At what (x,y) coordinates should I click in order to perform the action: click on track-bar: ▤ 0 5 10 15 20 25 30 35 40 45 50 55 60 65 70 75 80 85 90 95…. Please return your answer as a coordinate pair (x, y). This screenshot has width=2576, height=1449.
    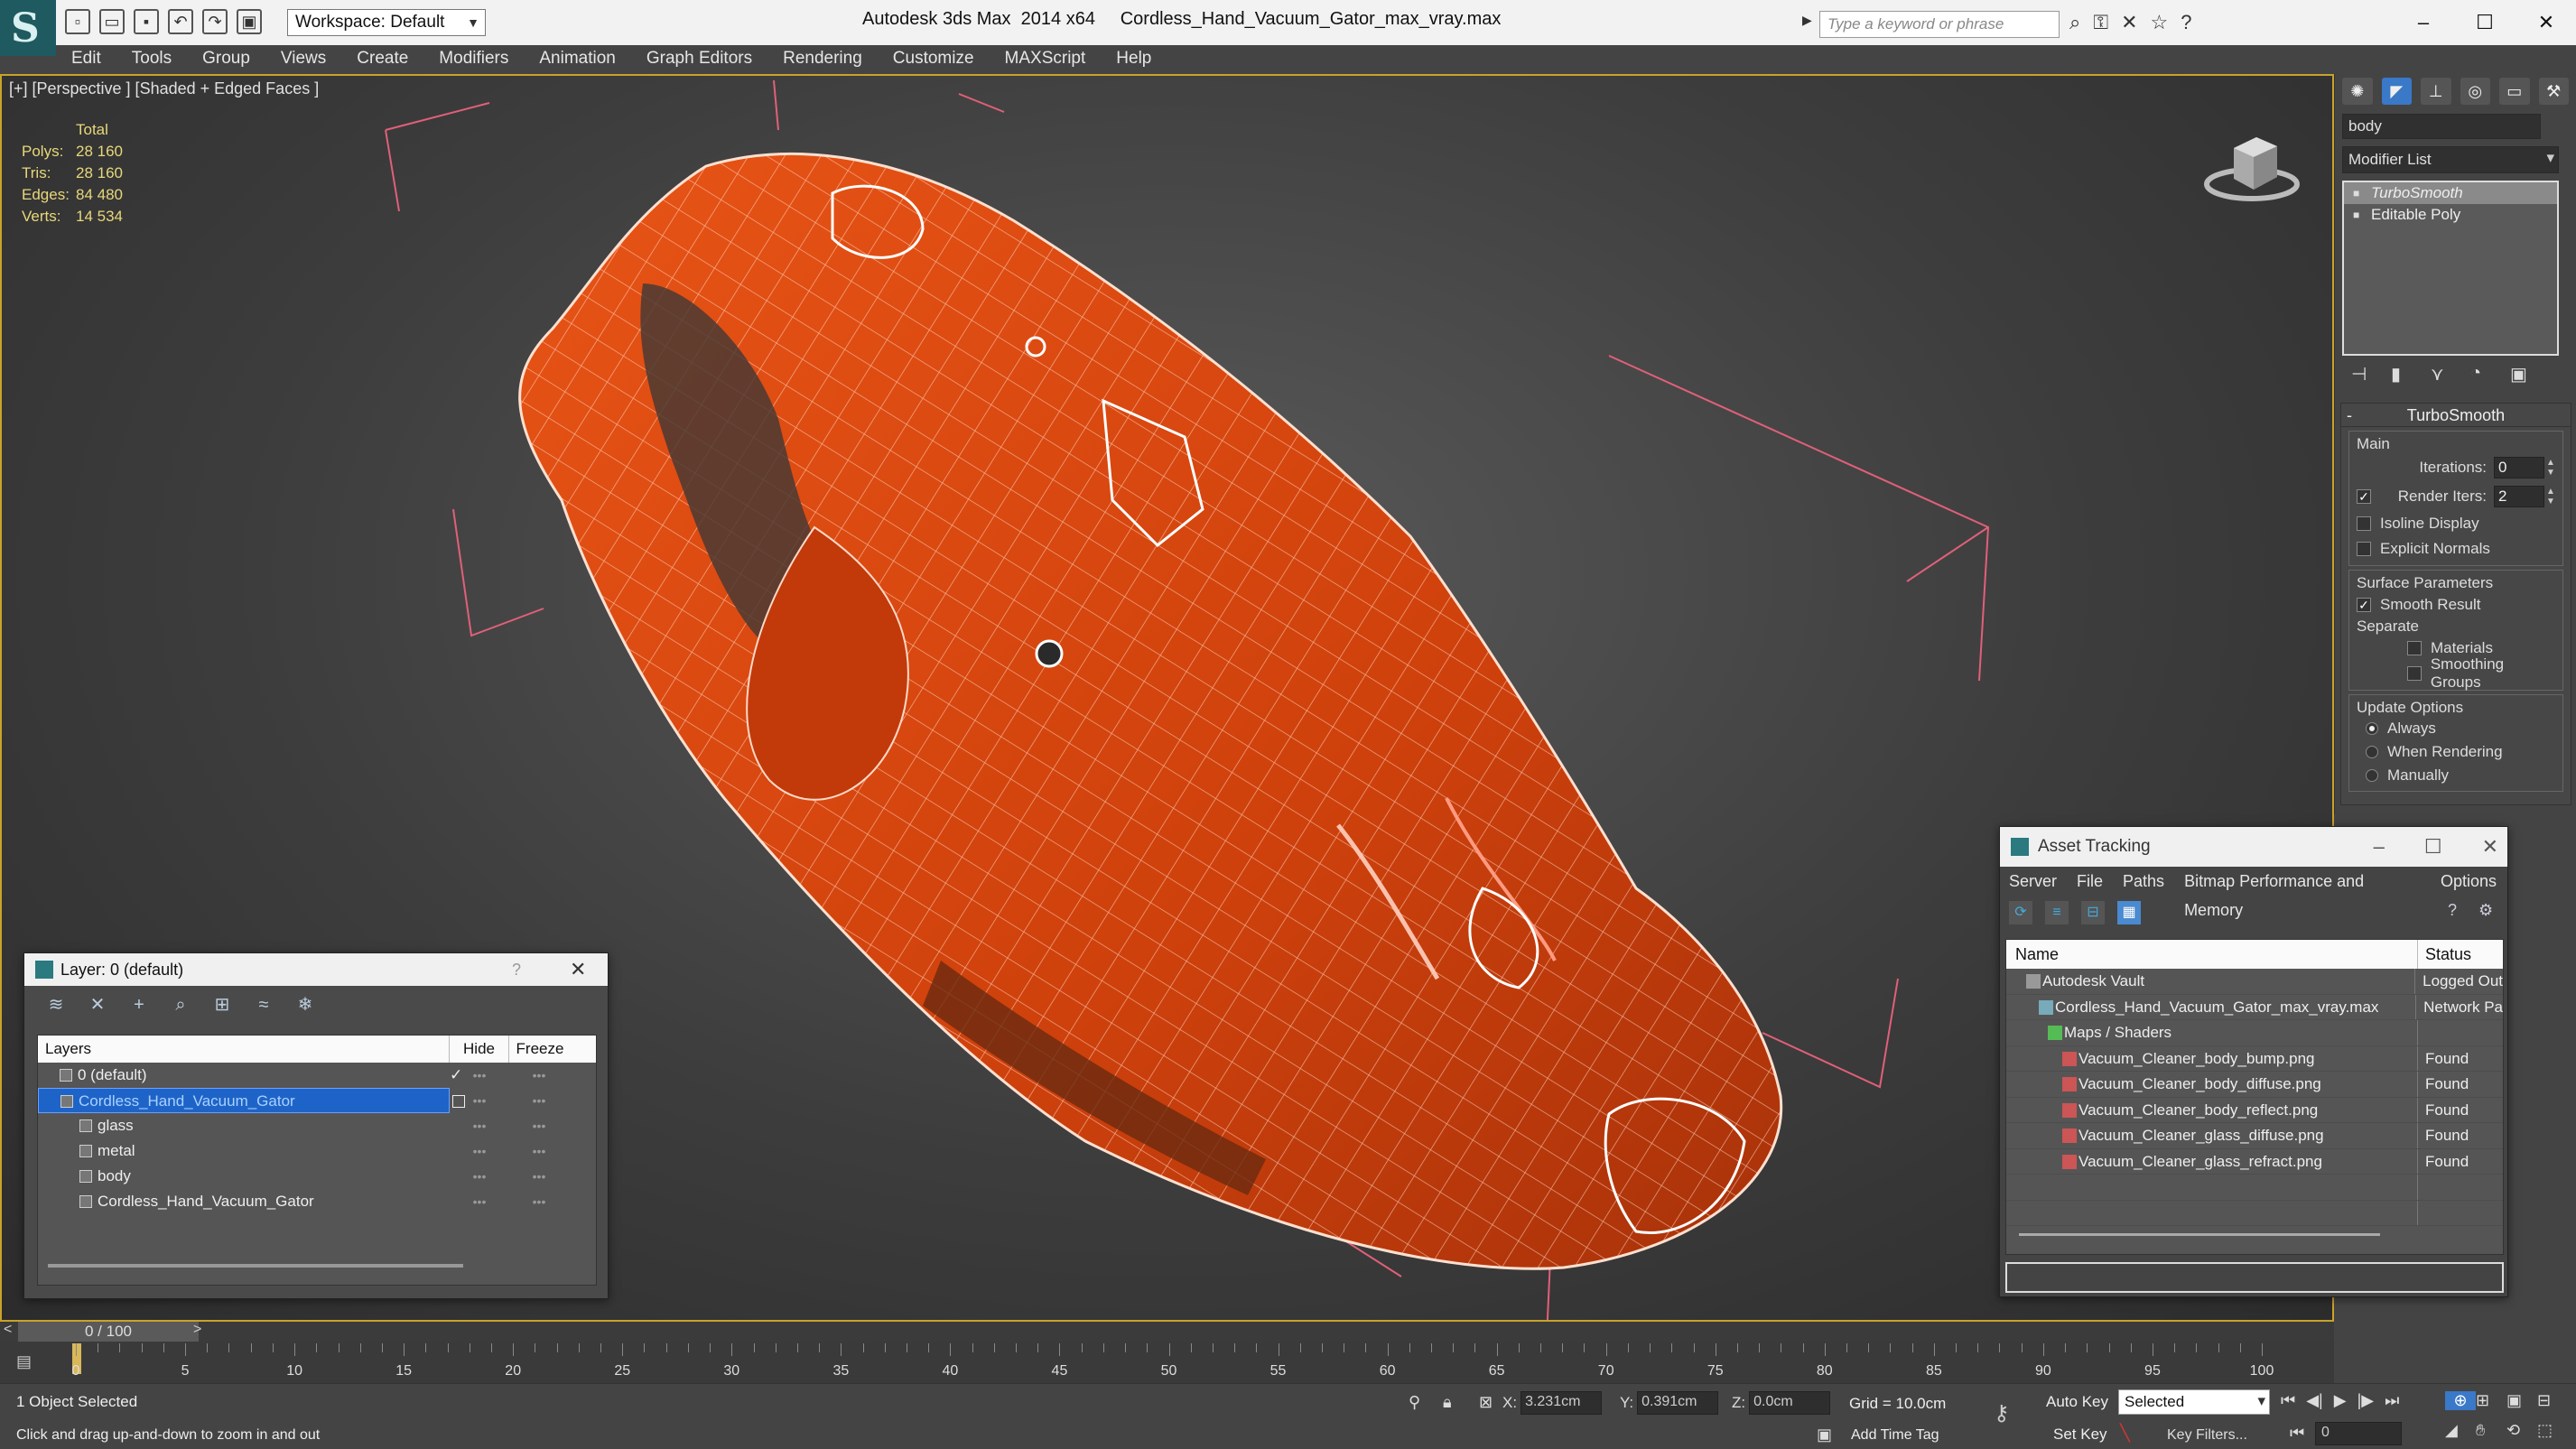
    Looking at the image, I should click on (1167, 1362).